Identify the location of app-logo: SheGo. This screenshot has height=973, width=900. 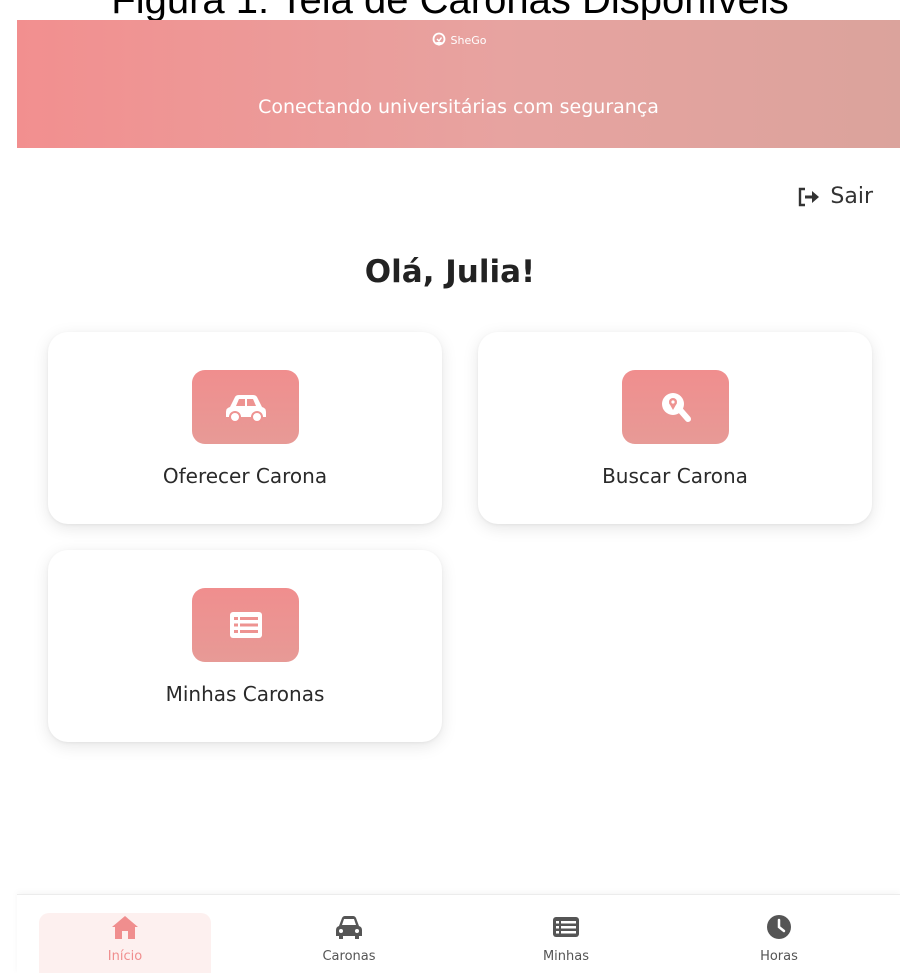
(458, 40).